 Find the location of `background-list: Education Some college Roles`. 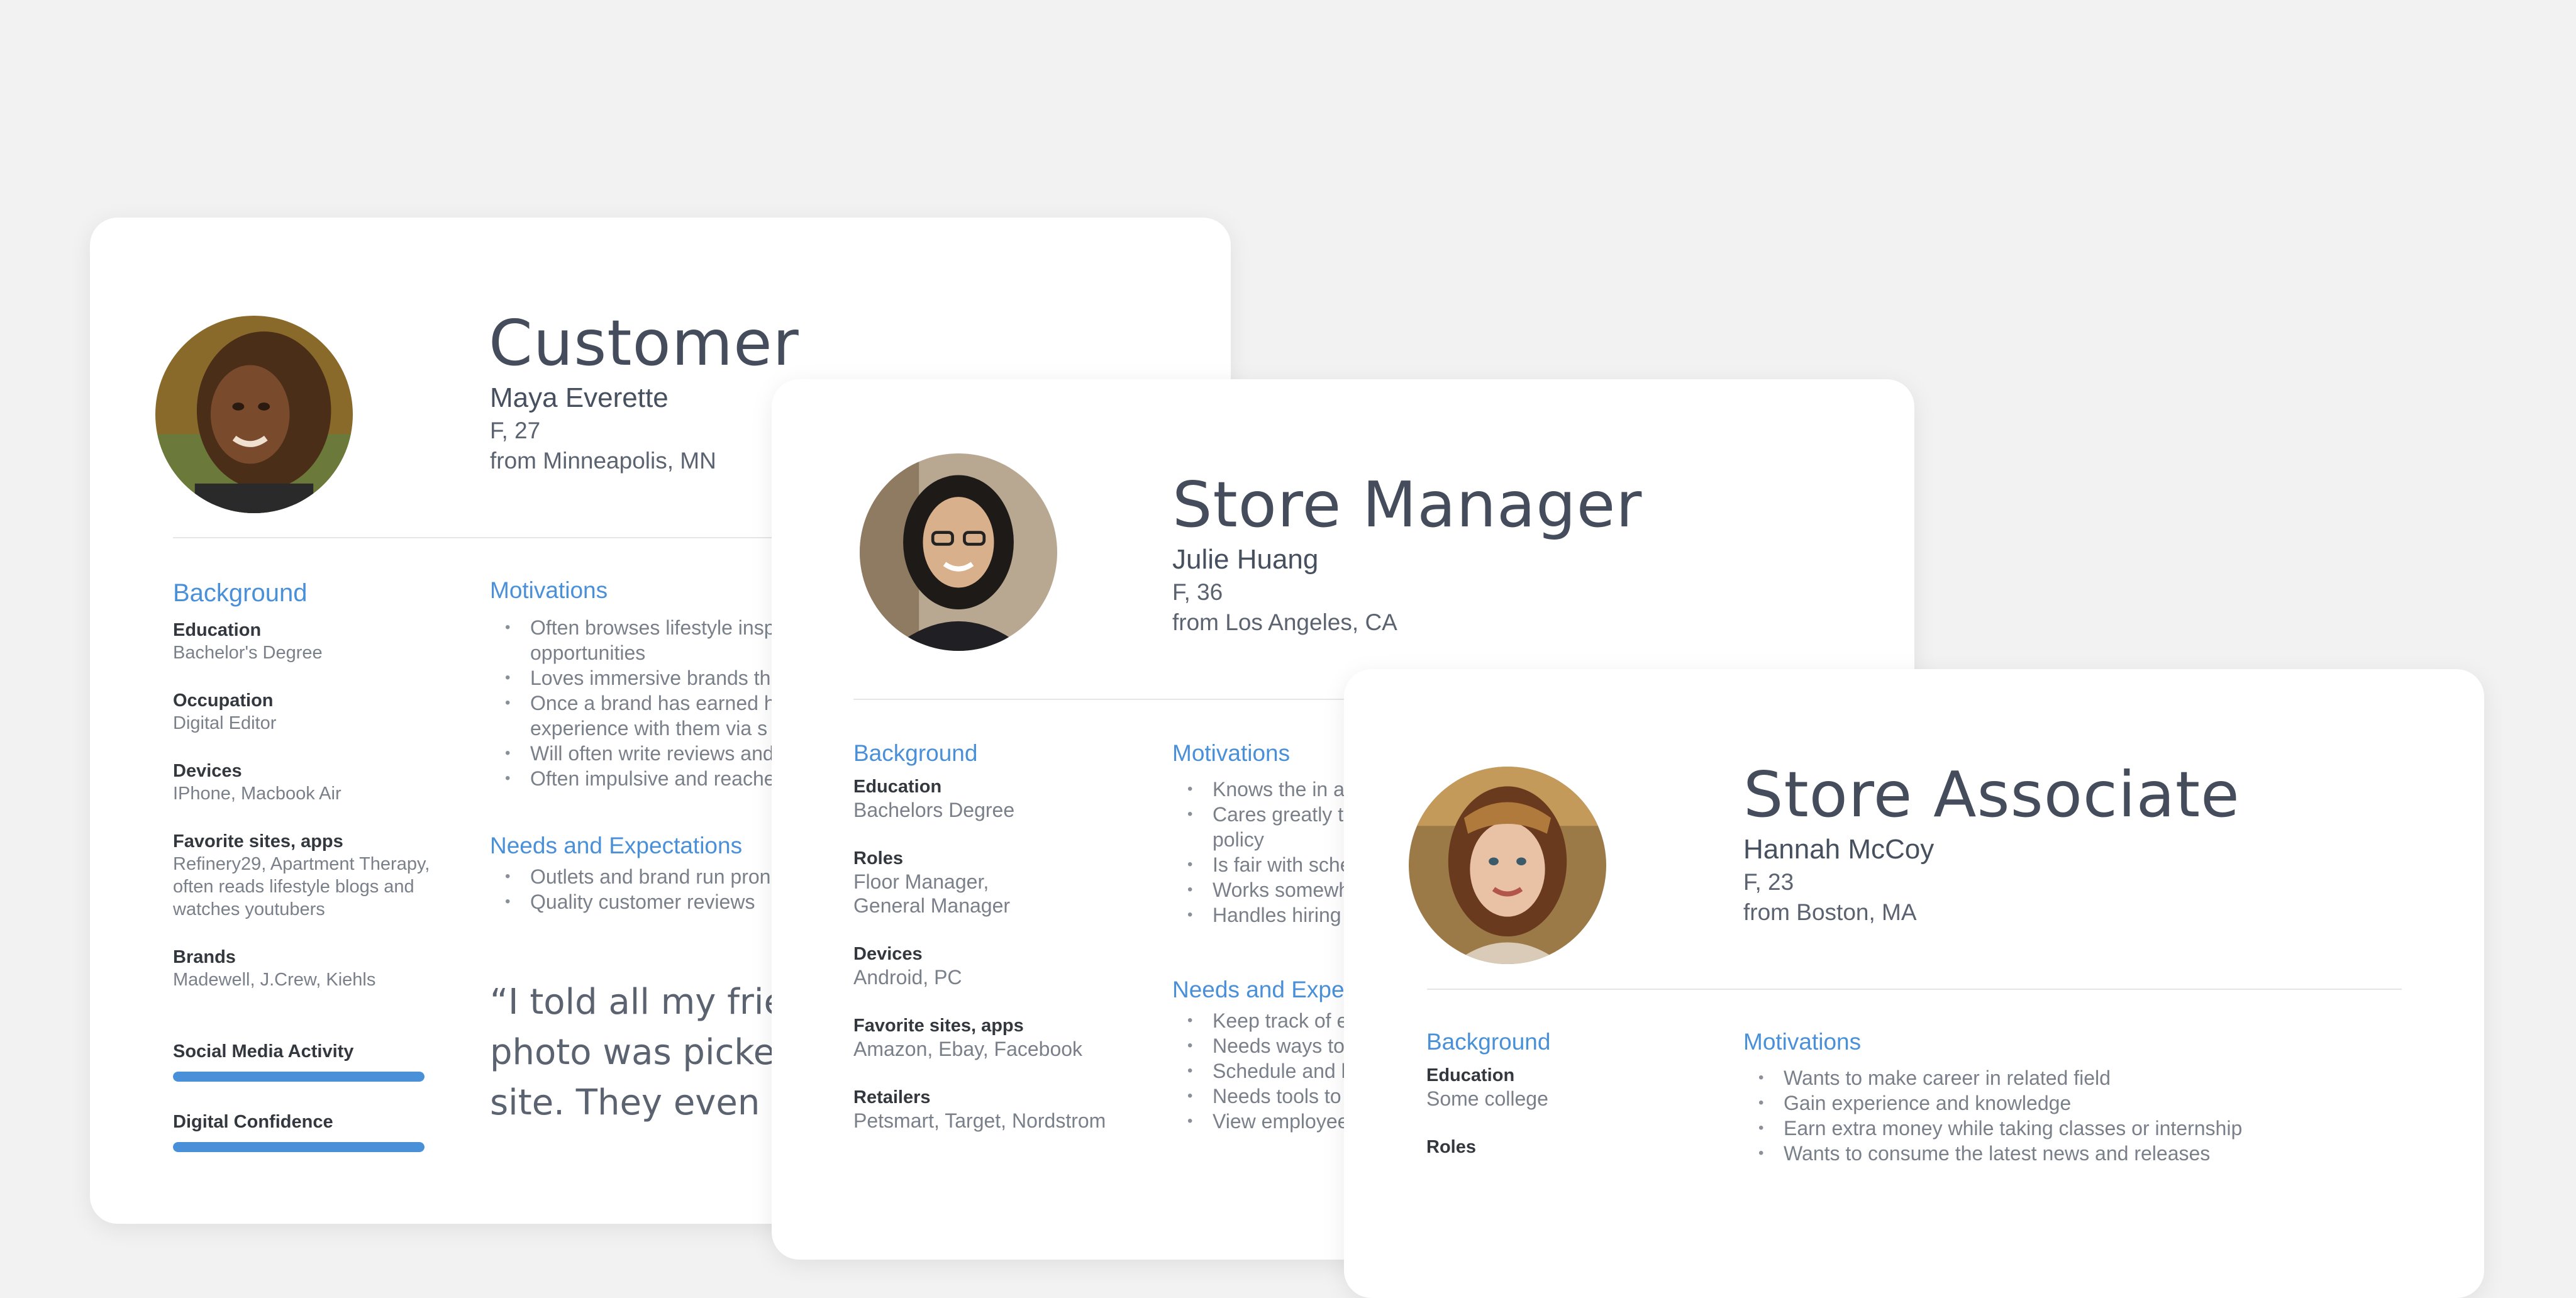

background-list: Education Some college Roles is located at coordinates (1564, 1124).